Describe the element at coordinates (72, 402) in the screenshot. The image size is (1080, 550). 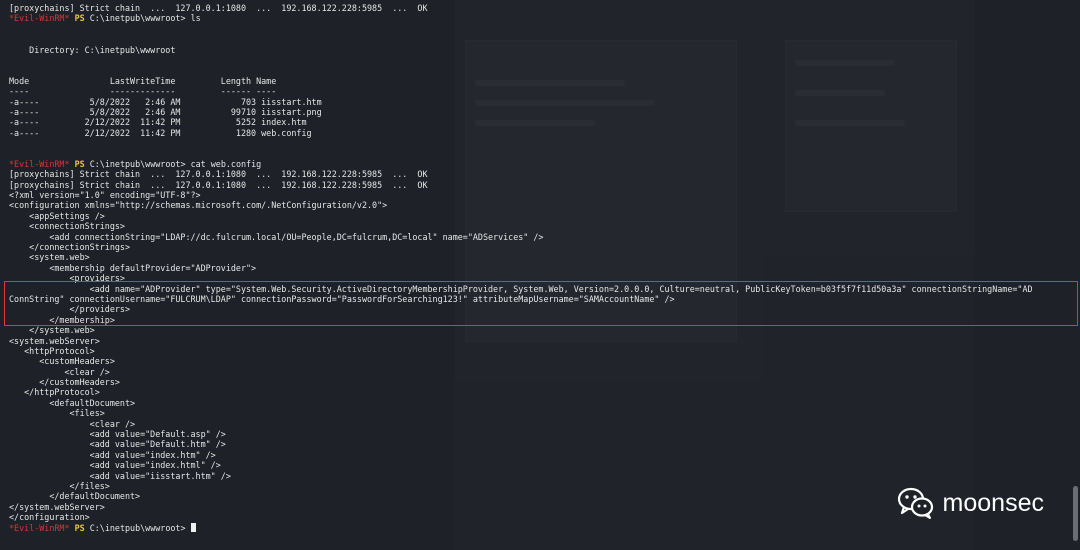
I see `output-line: <defaultDocument>` at that location.